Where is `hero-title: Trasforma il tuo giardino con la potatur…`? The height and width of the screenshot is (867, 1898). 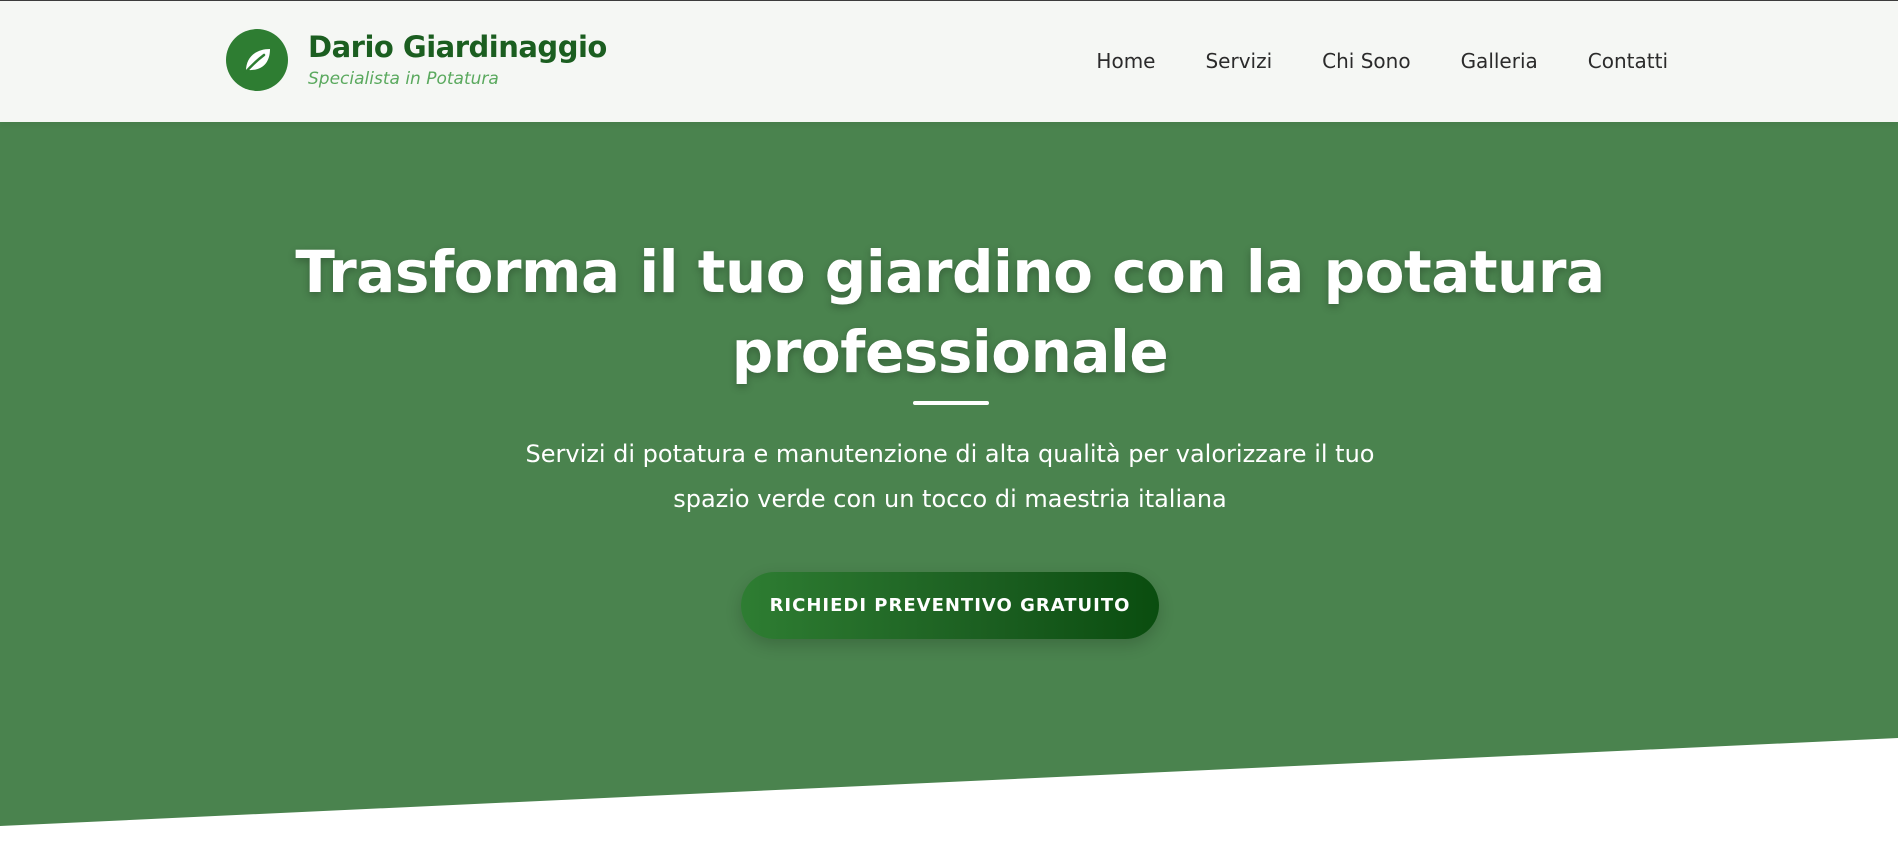
hero-title: Trasforma il tuo giardino con la potatur… is located at coordinates (950, 312).